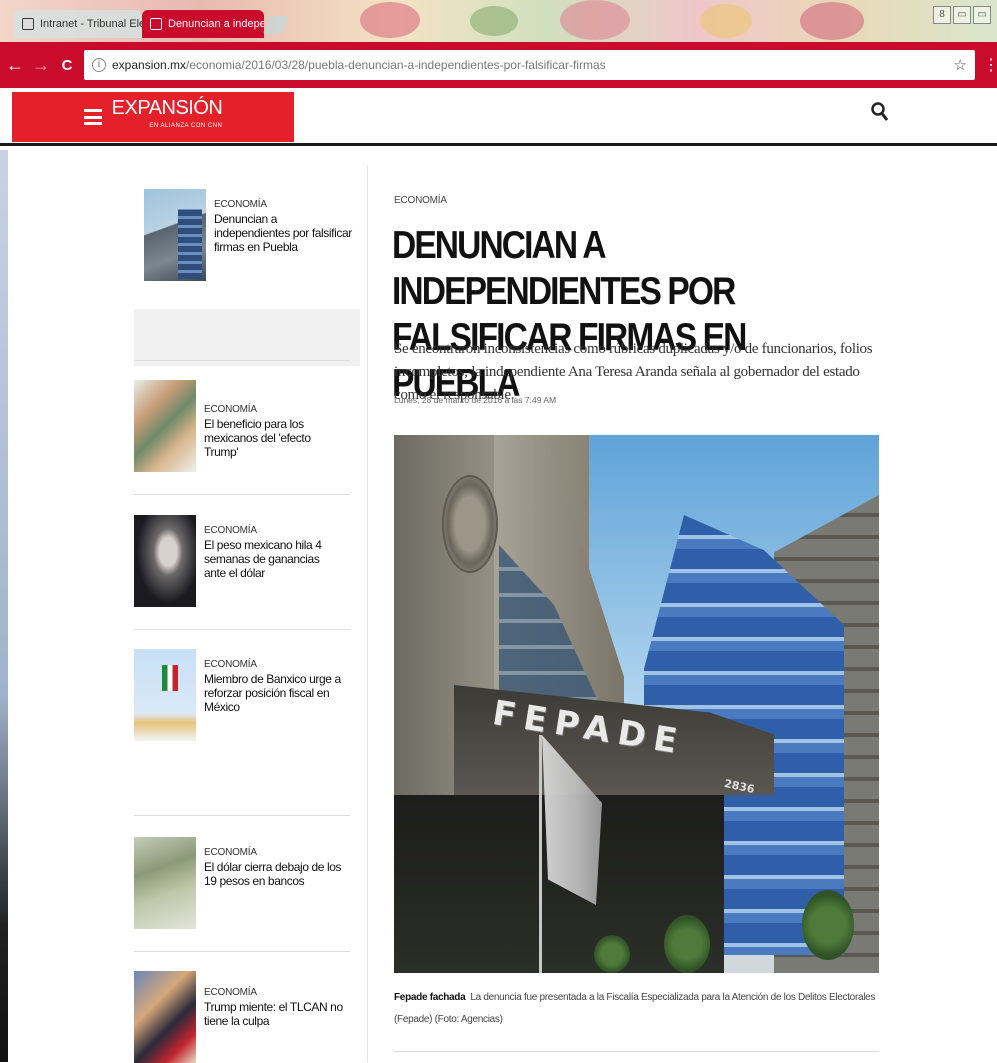  What do you see at coordinates (149, 65) in the screenshot?
I see `url-host: expansion.mx` at bounding box center [149, 65].